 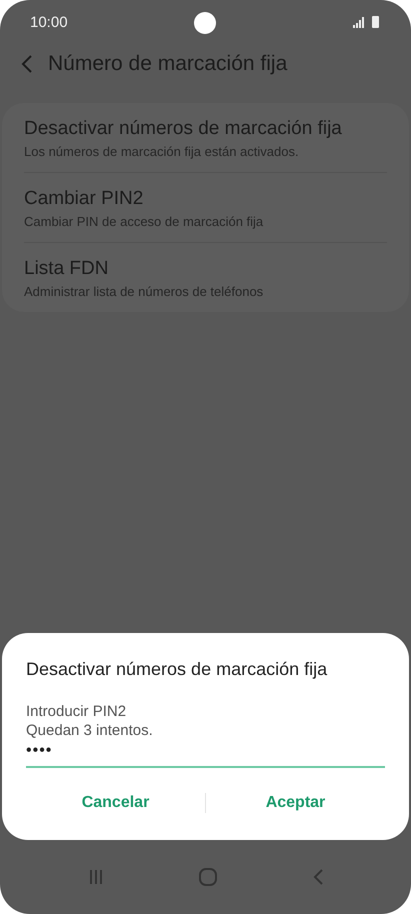 I want to click on signal-battery-icon, so click(x=367, y=22).